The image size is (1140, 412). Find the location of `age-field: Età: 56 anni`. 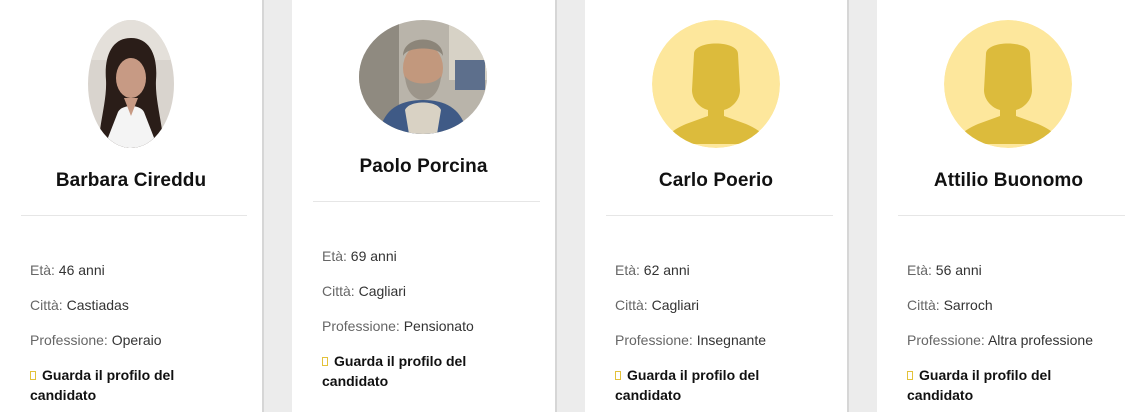

age-field: Età: 56 anni is located at coordinates (944, 270).